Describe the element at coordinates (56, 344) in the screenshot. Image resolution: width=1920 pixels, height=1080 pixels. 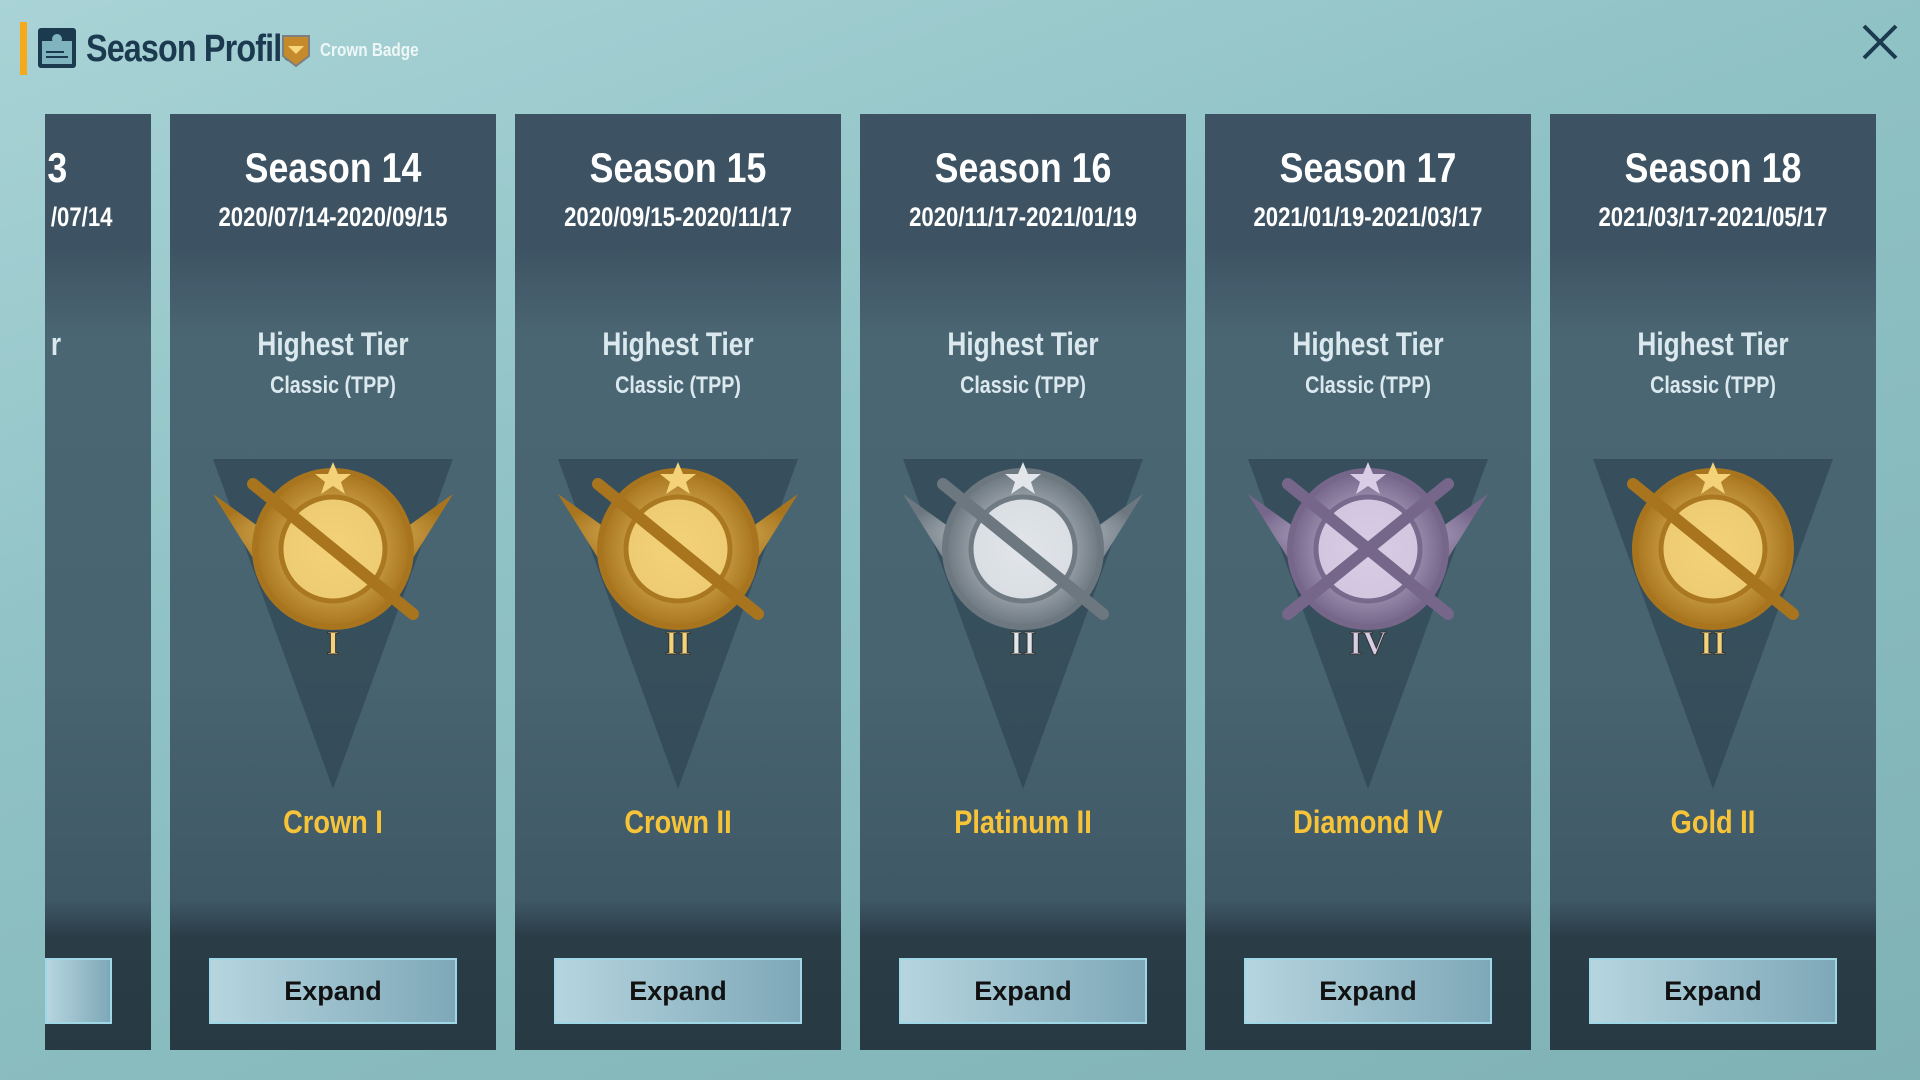
I see `highest-tier-label: r` at that location.